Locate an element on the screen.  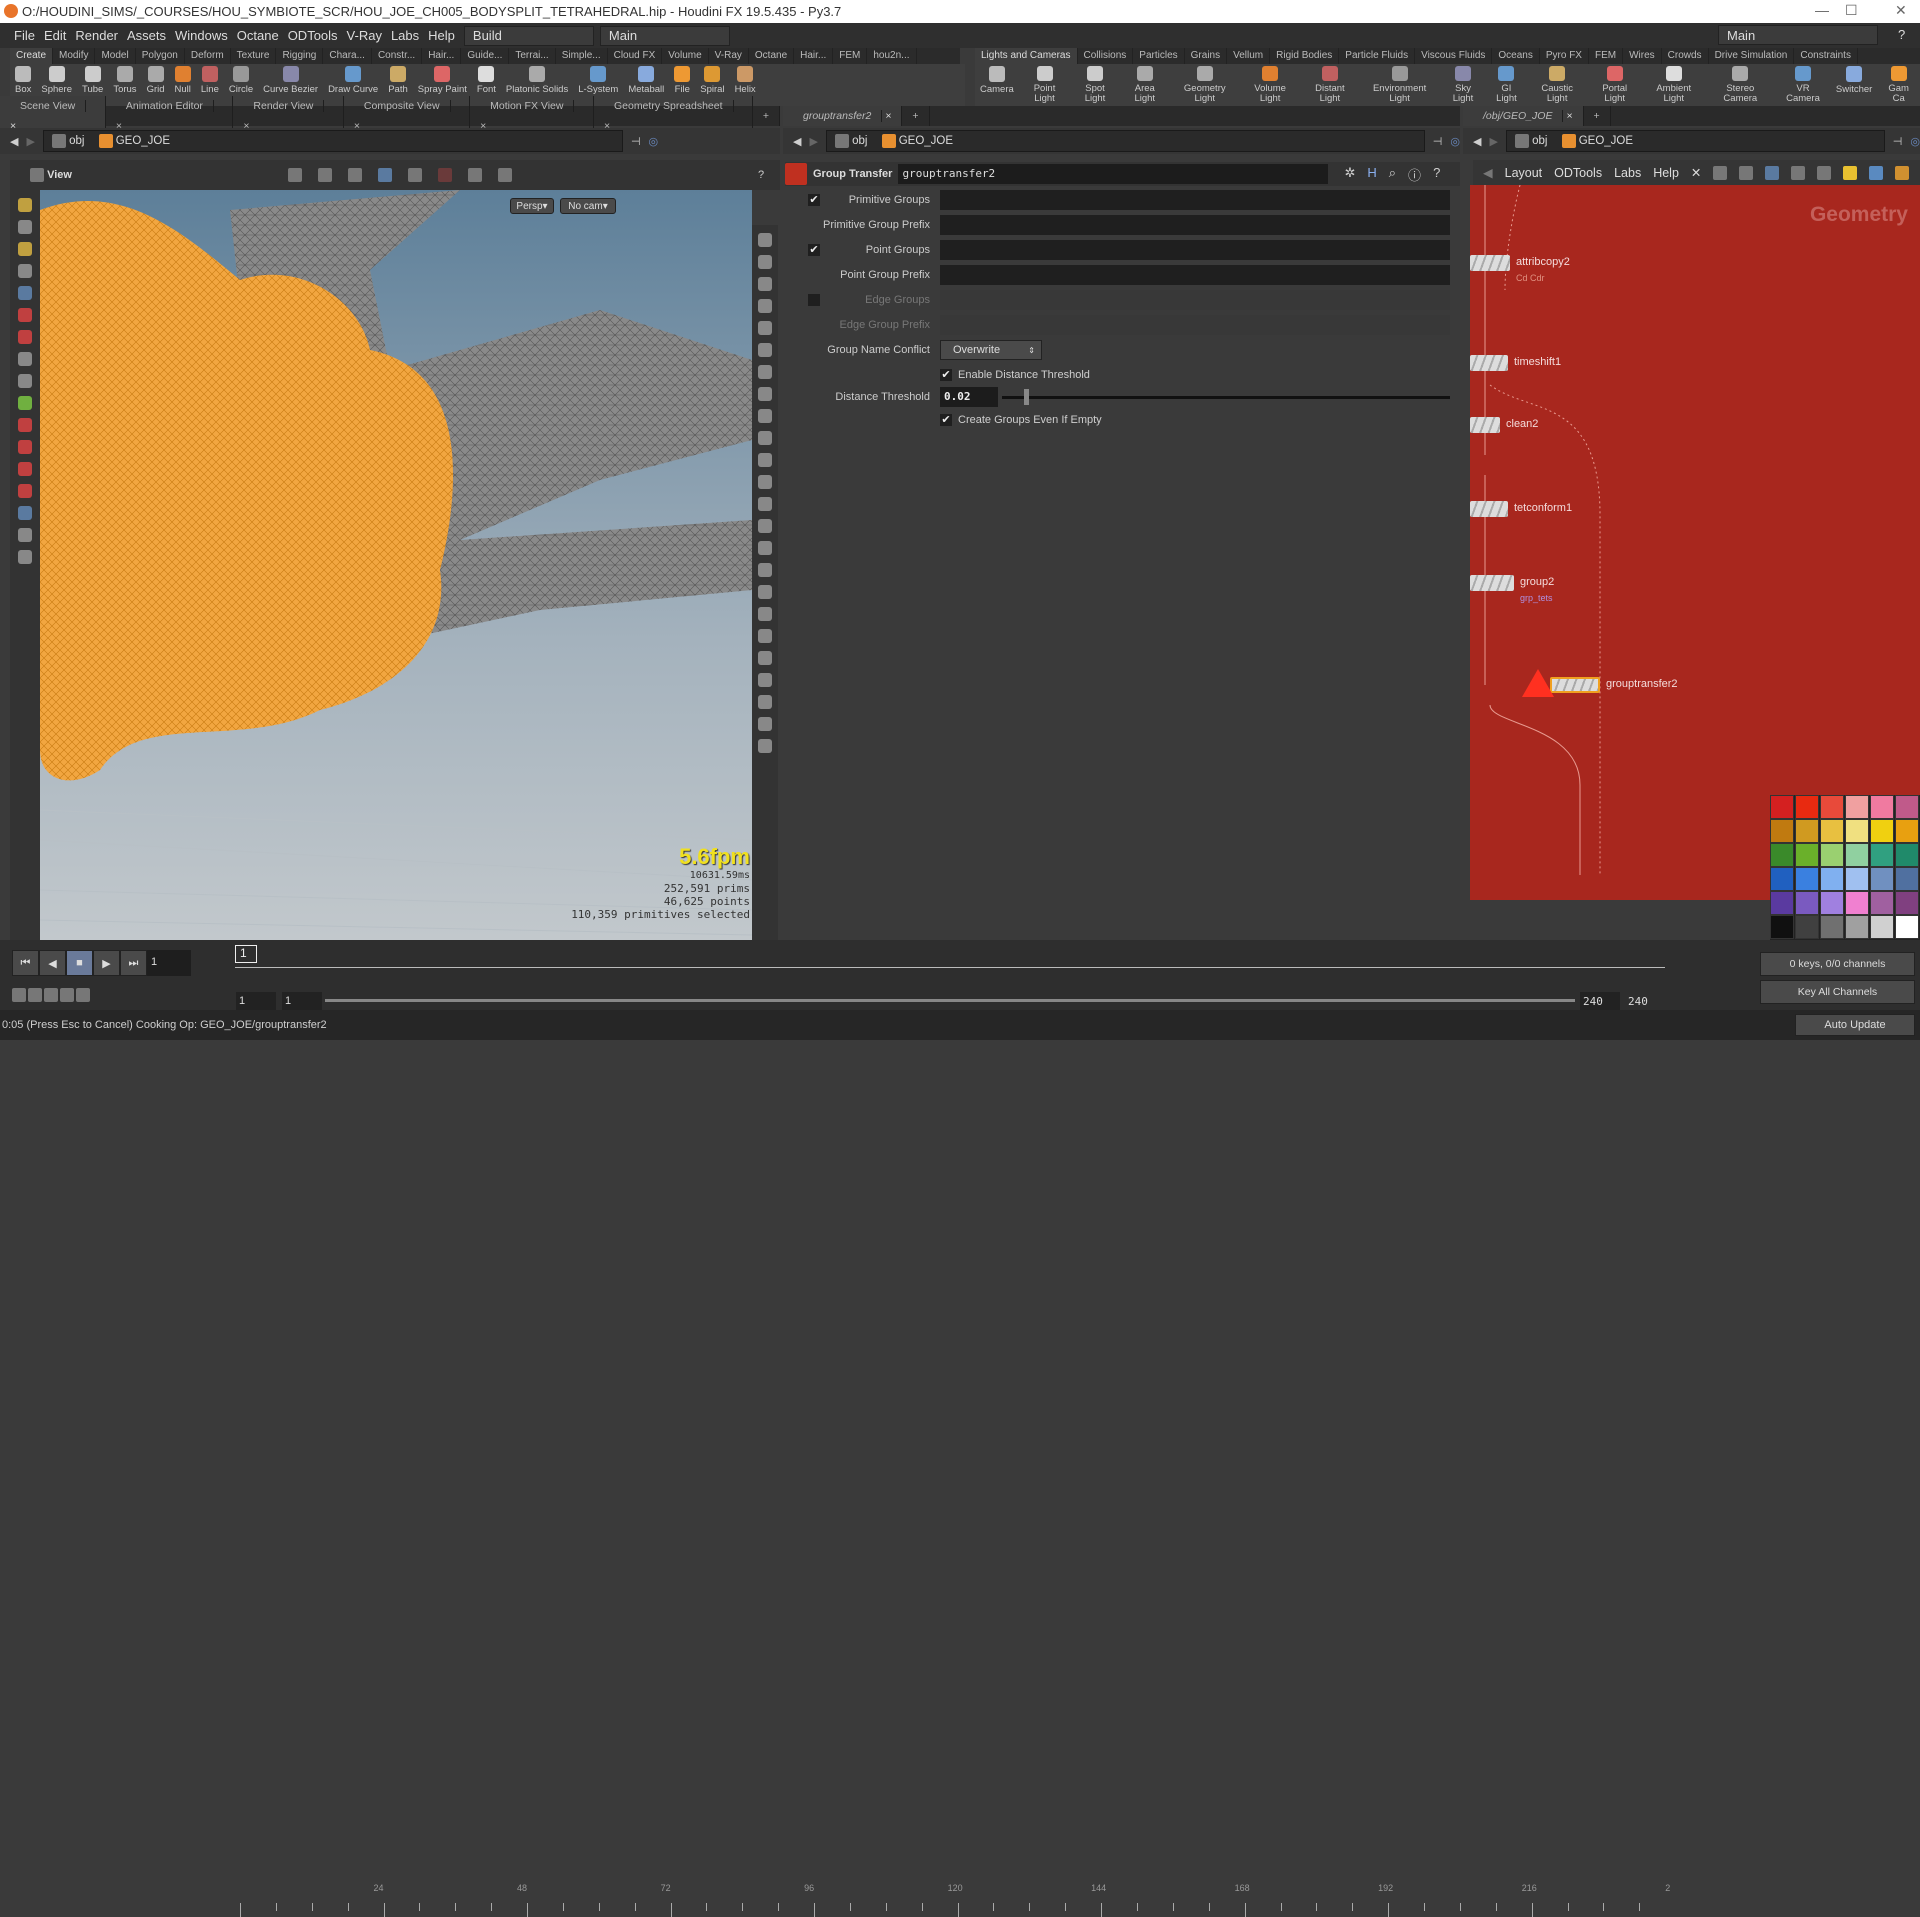
shelf-tab: Collisions is located at coordinates (1106, 56).